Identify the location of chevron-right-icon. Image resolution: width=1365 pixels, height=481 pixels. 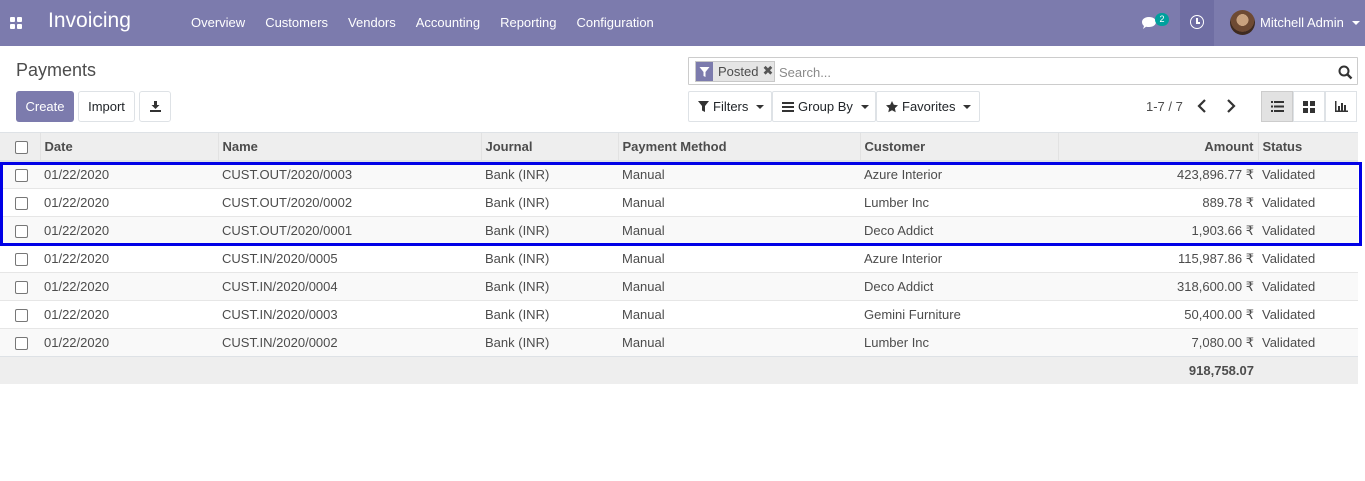
(1230, 106).